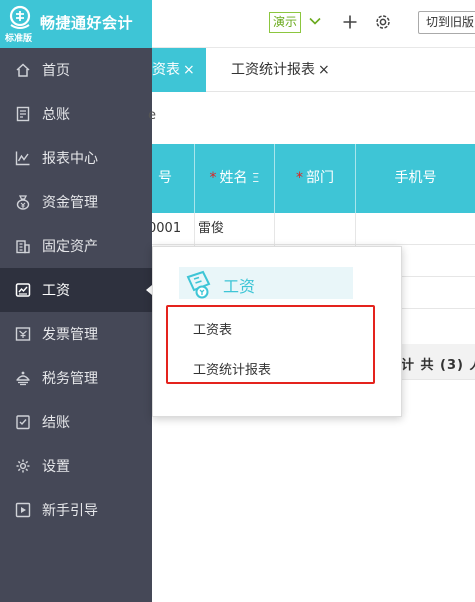  What do you see at coordinates (23, 378) in the screenshot?
I see `tax-icon` at bounding box center [23, 378].